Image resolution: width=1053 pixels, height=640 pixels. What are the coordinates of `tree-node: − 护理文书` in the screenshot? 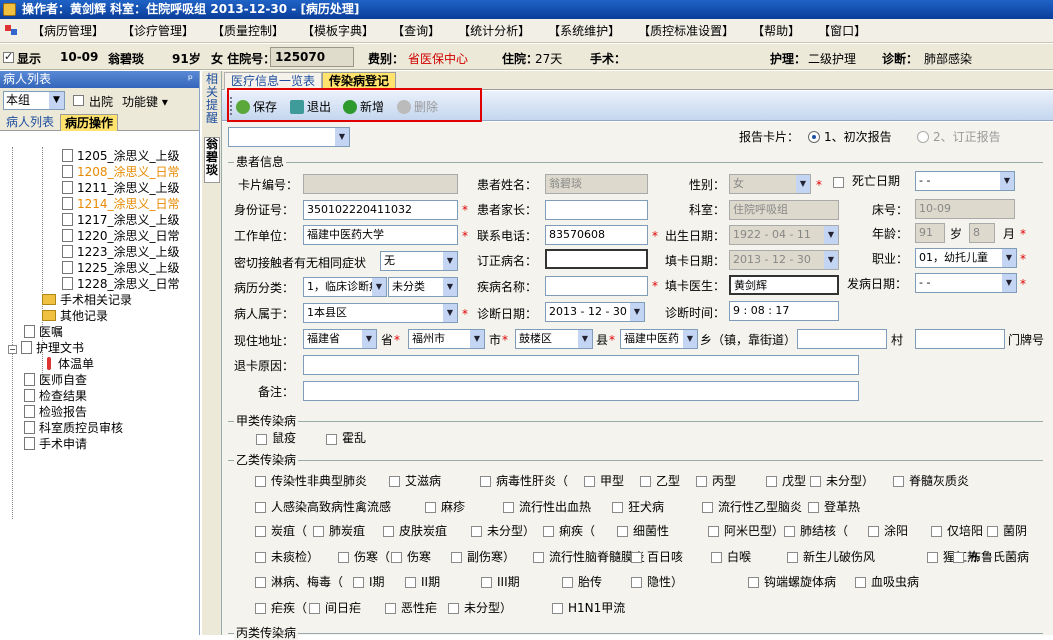 It's located at (46, 348).